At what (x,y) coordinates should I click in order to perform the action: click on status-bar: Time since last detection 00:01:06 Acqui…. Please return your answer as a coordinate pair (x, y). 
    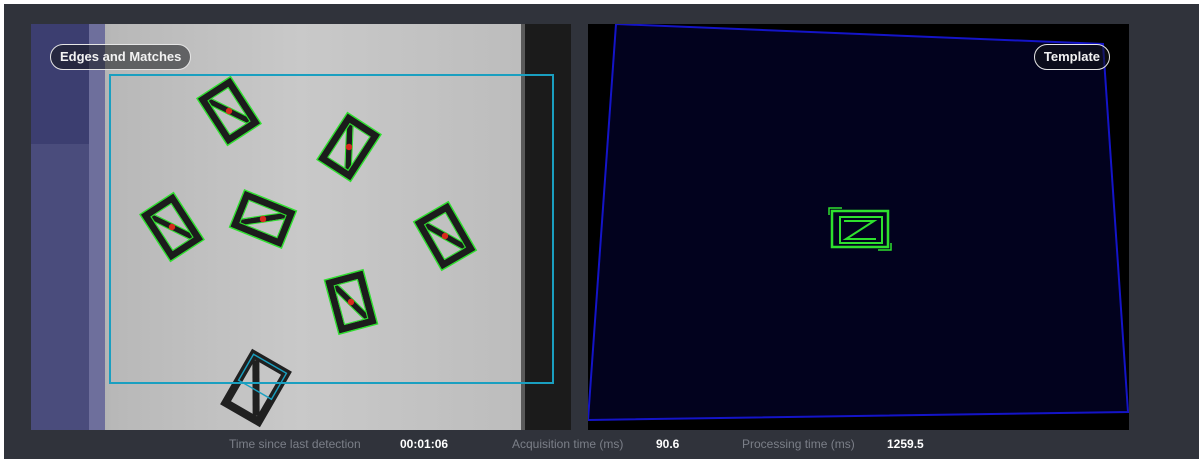
    Looking at the image, I should click on (601, 444).